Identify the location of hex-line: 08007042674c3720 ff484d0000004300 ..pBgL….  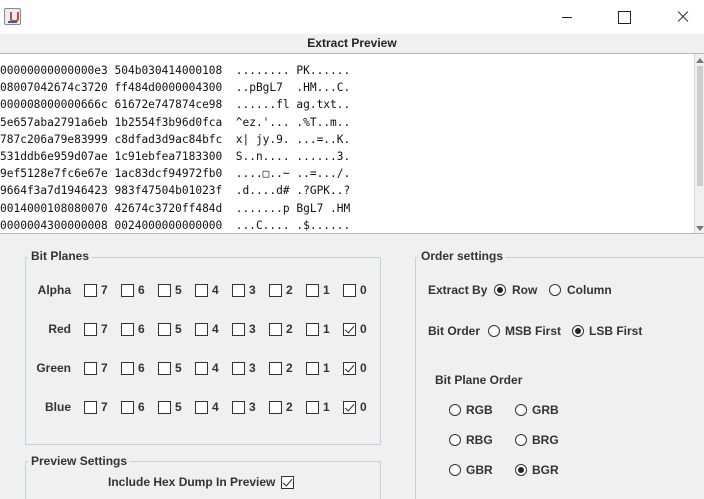
(175, 88).